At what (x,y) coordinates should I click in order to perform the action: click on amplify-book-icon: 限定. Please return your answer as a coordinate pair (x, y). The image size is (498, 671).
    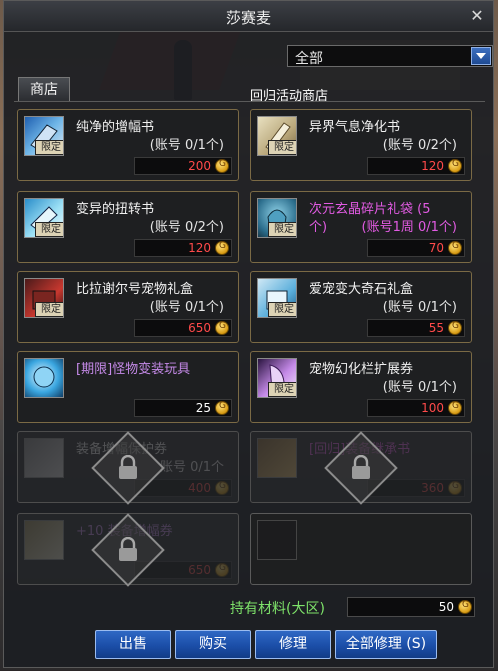
    Looking at the image, I should click on (44, 136).